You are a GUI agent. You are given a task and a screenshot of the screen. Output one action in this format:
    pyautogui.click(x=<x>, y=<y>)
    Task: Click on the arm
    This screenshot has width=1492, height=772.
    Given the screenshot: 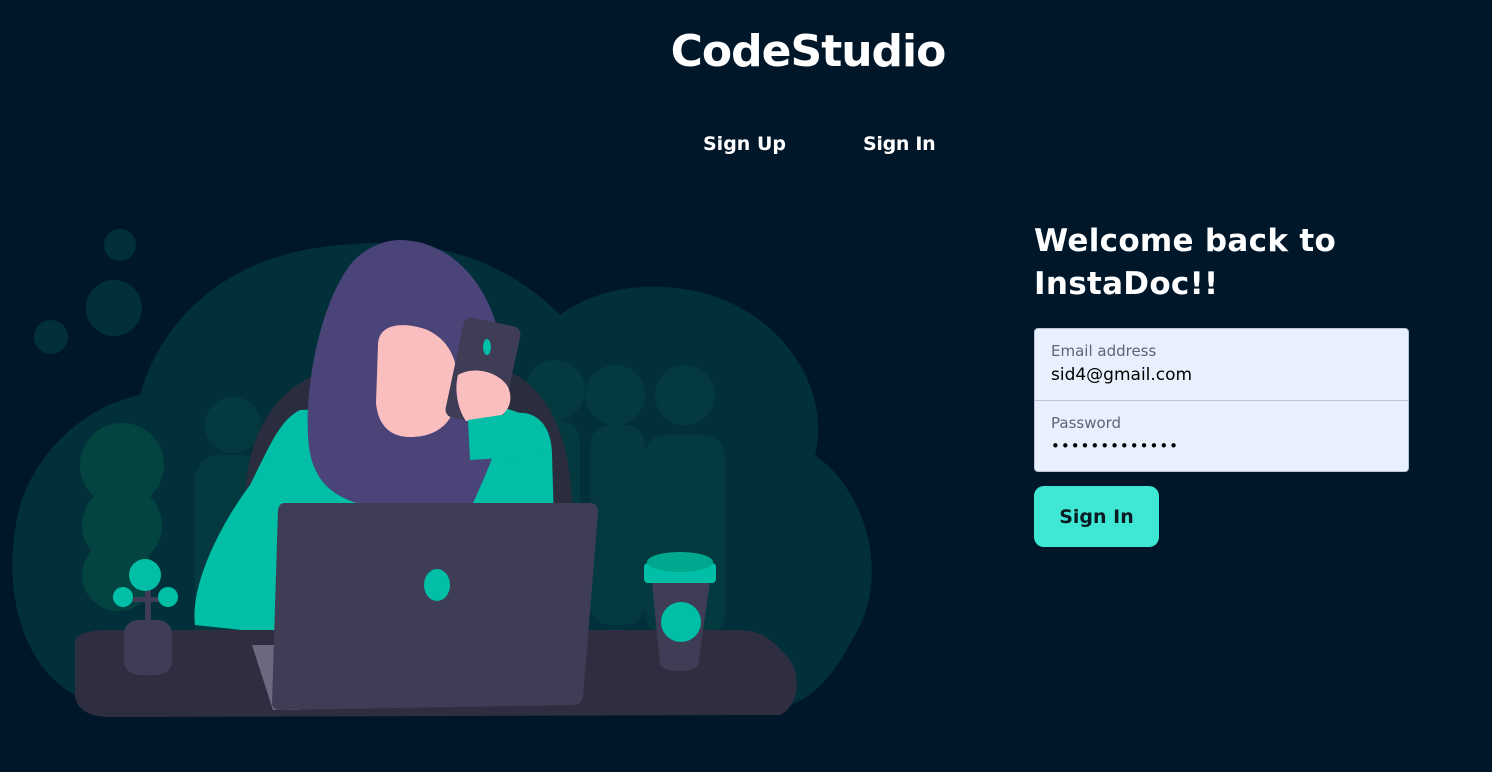 What is the action you would take?
    pyautogui.click(x=510, y=436)
    